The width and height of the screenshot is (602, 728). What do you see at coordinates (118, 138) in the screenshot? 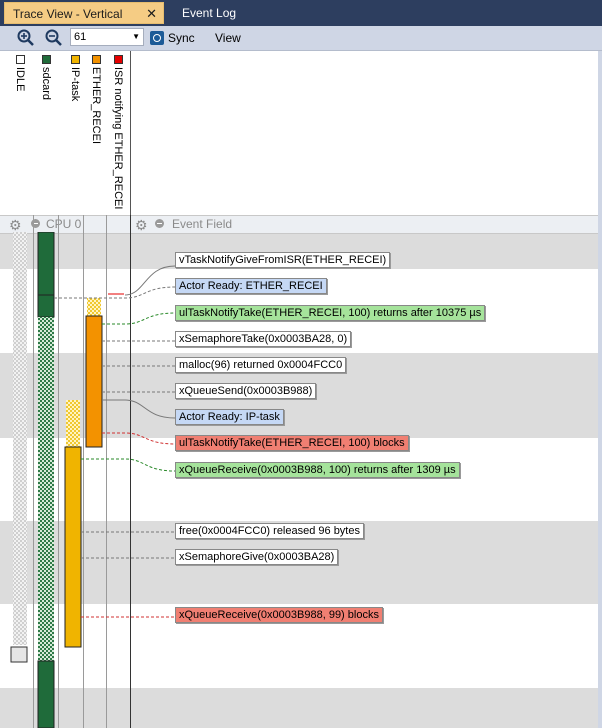
I see `actor-label: ISR notifying ETHER_RECEI` at bounding box center [118, 138].